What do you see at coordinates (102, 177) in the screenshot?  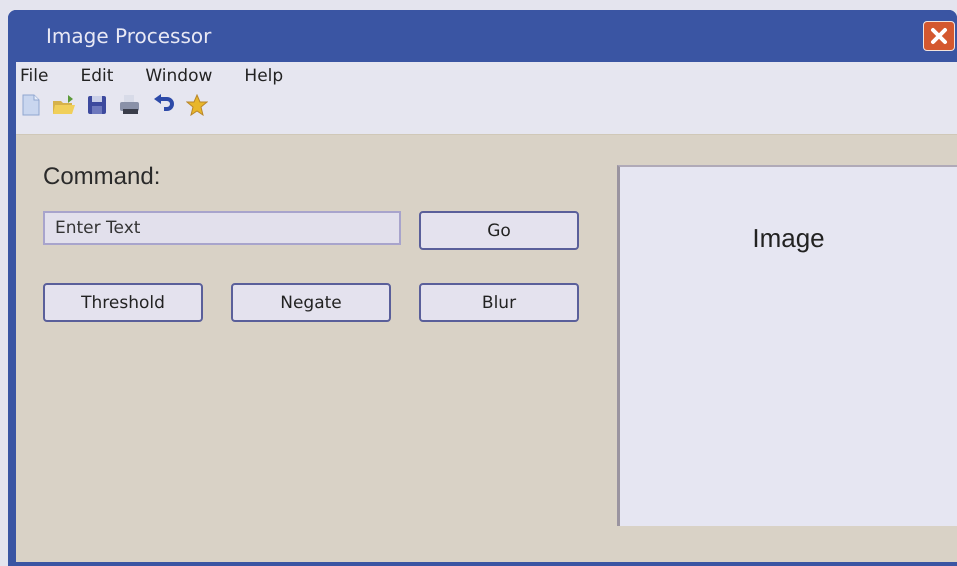 I see `command-label: Command:` at bounding box center [102, 177].